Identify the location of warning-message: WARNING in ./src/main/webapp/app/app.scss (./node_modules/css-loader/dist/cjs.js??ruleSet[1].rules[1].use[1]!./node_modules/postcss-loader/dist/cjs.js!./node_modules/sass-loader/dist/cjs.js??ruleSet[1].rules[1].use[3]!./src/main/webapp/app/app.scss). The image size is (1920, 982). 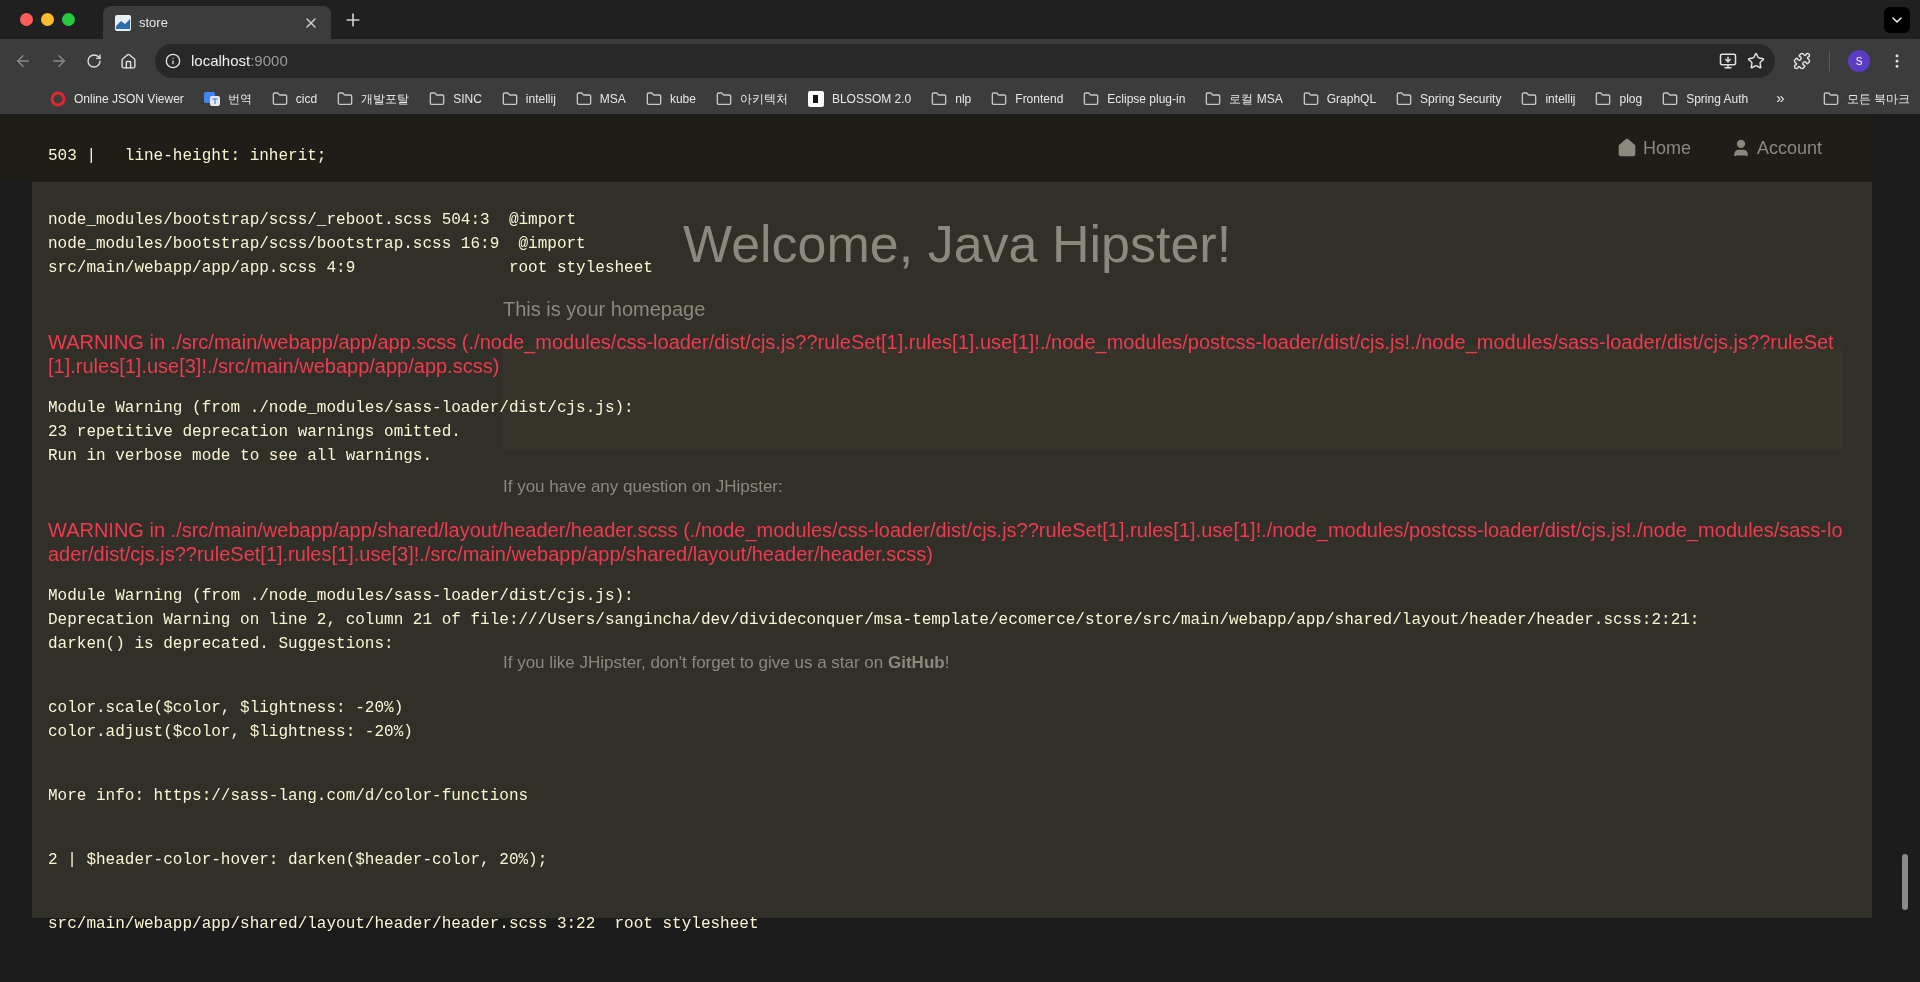
(941, 354).